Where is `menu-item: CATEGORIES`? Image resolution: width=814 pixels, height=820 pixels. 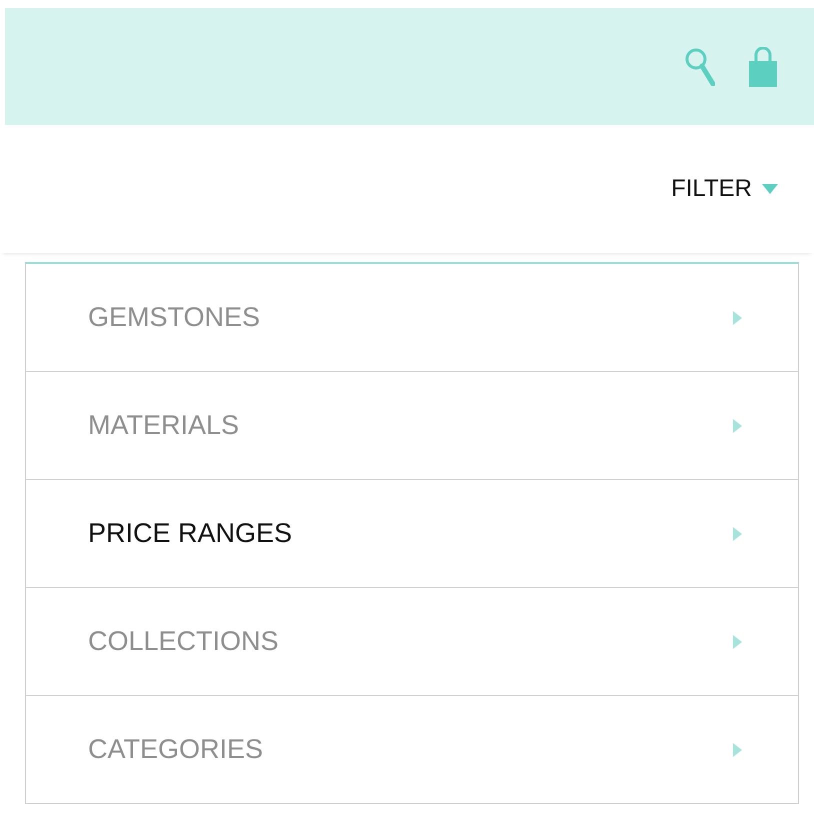 menu-item: CATEGORIES is located at coordinates (412, 749).